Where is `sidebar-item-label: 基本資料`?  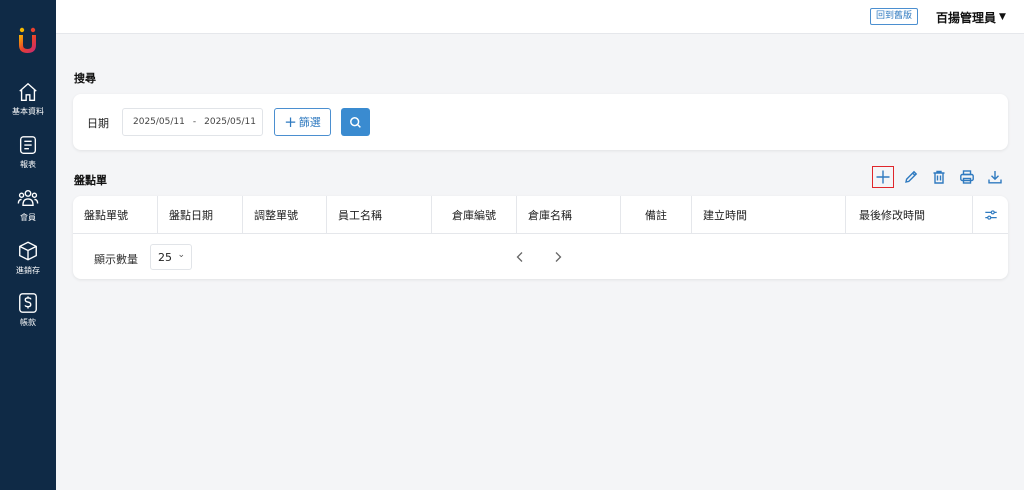 sidebar-item-label: 基本資料 is located at coordinates (28, 111).